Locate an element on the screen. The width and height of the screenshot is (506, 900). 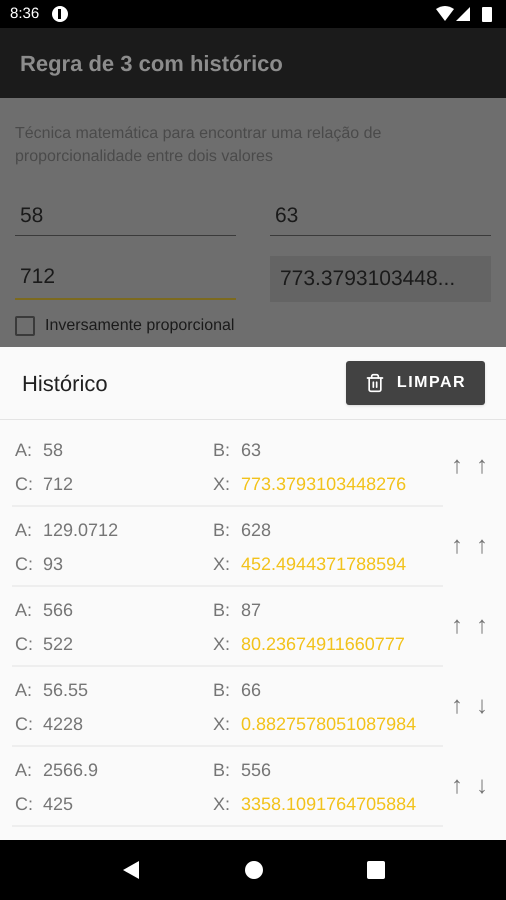
input-value: 522 is located at coordinates (58, 644).